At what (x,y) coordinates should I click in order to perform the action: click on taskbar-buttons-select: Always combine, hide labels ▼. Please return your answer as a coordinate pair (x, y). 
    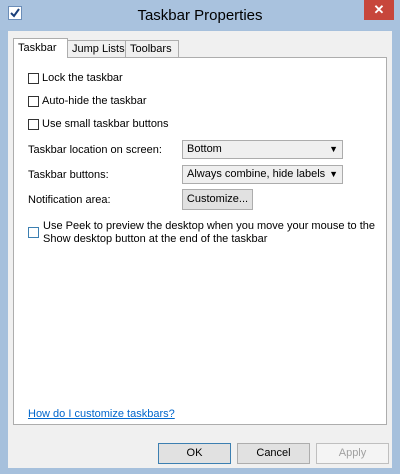
    Looking at the image, I should click on (262, 174).